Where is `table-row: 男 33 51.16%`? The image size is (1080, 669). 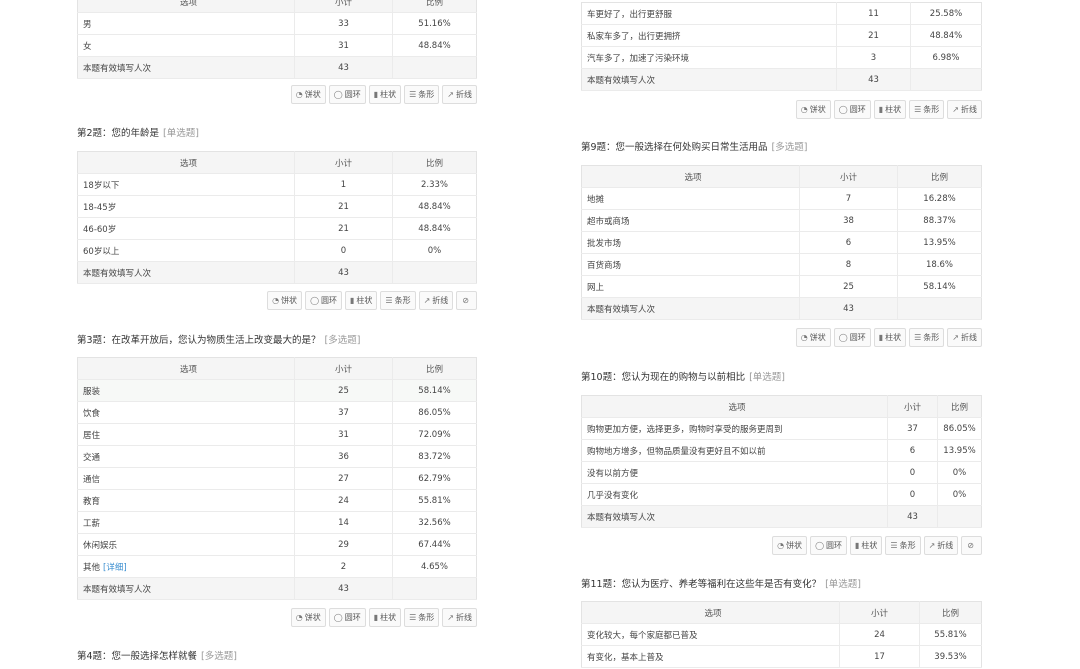 table-row: 男 33 51.16% is located at coordinates (277, 23).